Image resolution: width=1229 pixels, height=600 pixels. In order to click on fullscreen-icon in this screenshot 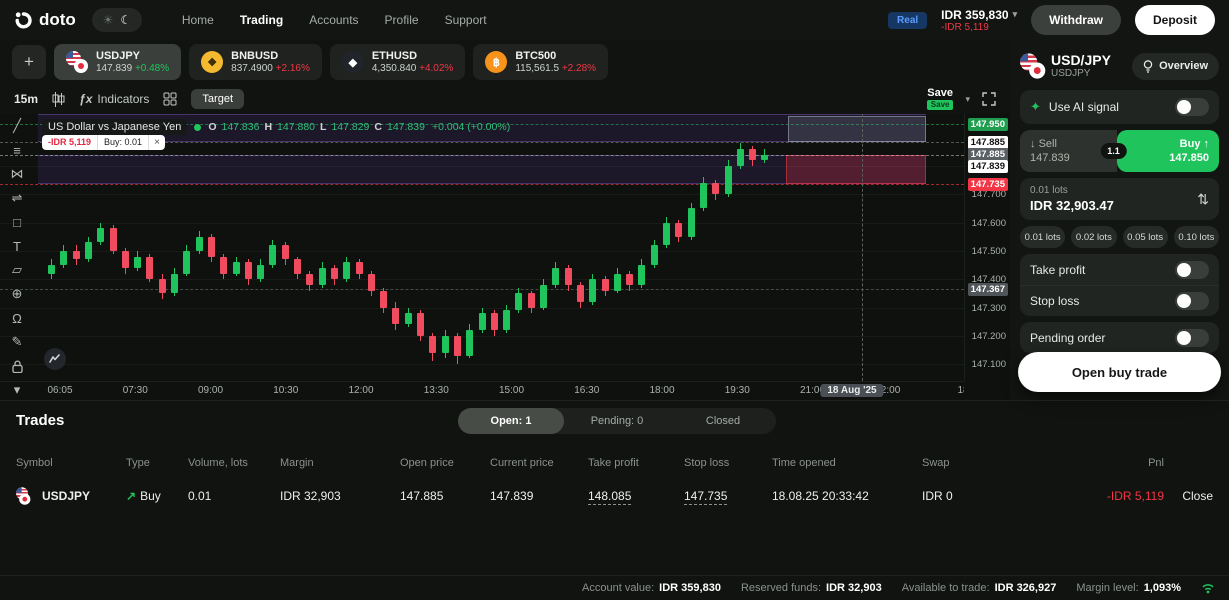, I will do `click(989, 99)`.